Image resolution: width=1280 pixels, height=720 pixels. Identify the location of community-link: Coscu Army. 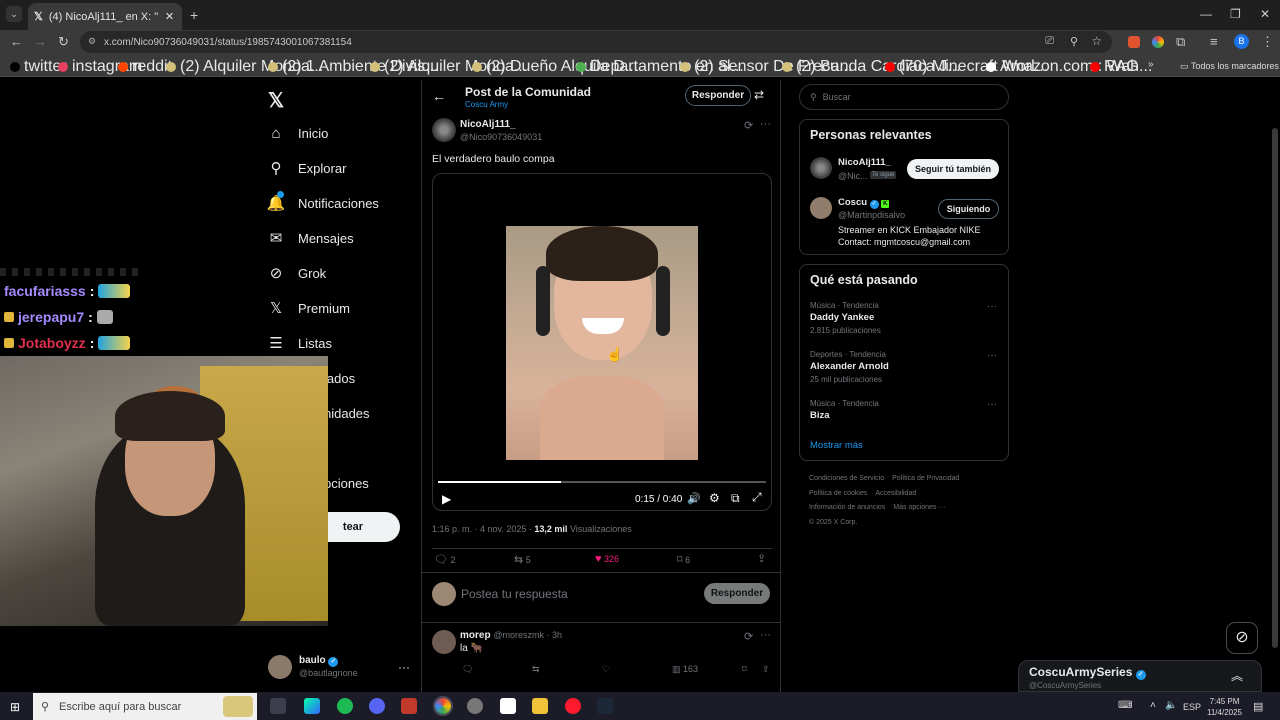
(486, 104).